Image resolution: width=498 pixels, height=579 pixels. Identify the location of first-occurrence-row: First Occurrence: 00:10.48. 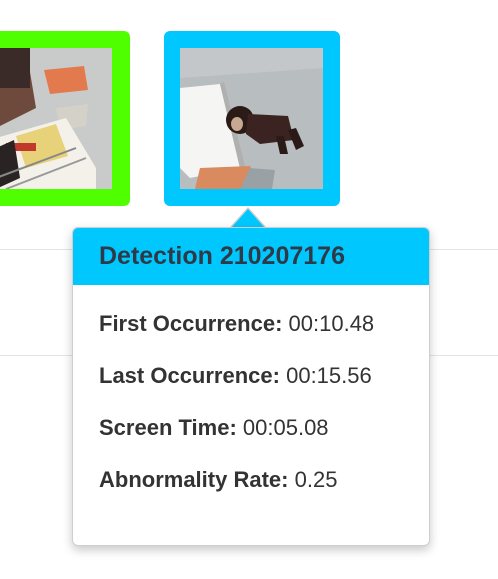
(264, 324).